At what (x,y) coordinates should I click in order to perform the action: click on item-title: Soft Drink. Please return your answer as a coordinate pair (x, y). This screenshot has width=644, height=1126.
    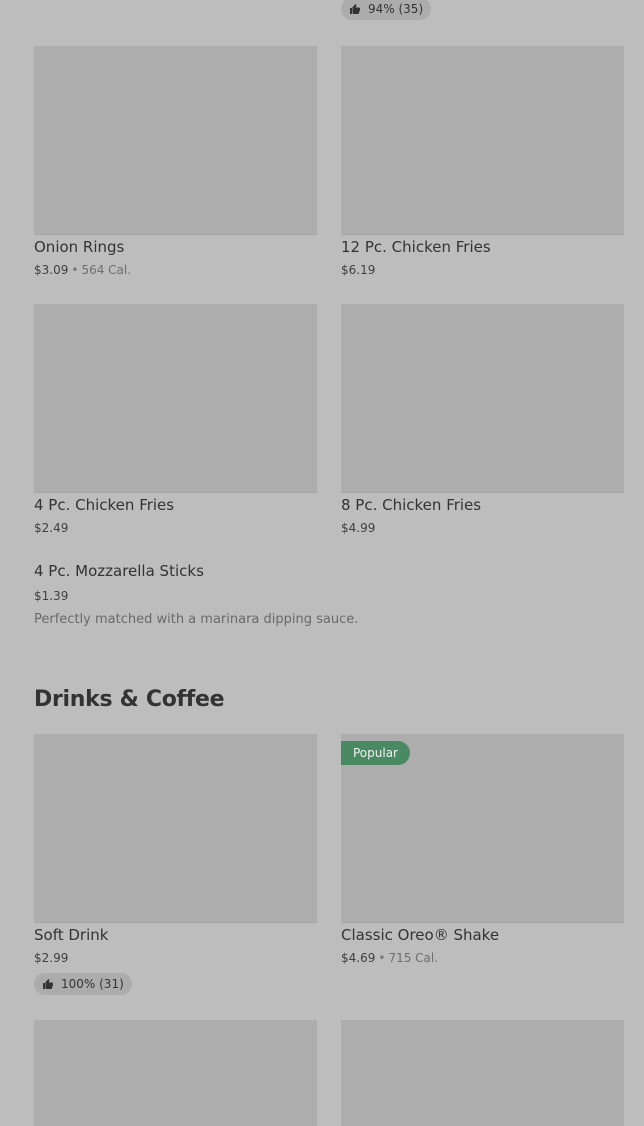
    Looking at the image, I should click on (71, 935).